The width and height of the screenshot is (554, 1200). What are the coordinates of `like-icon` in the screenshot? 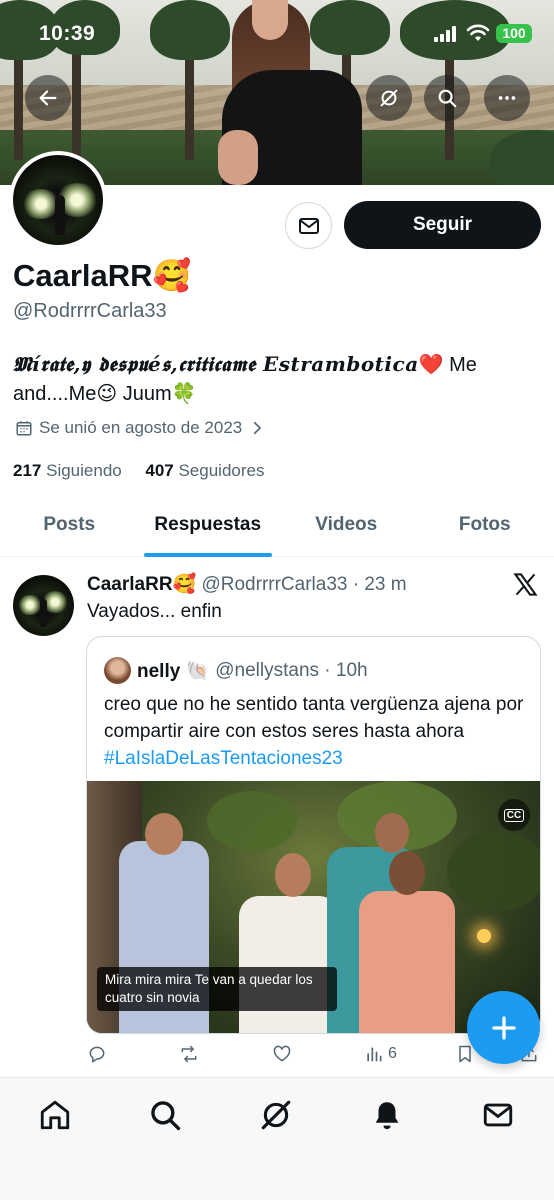 It's located at (282, 1053).